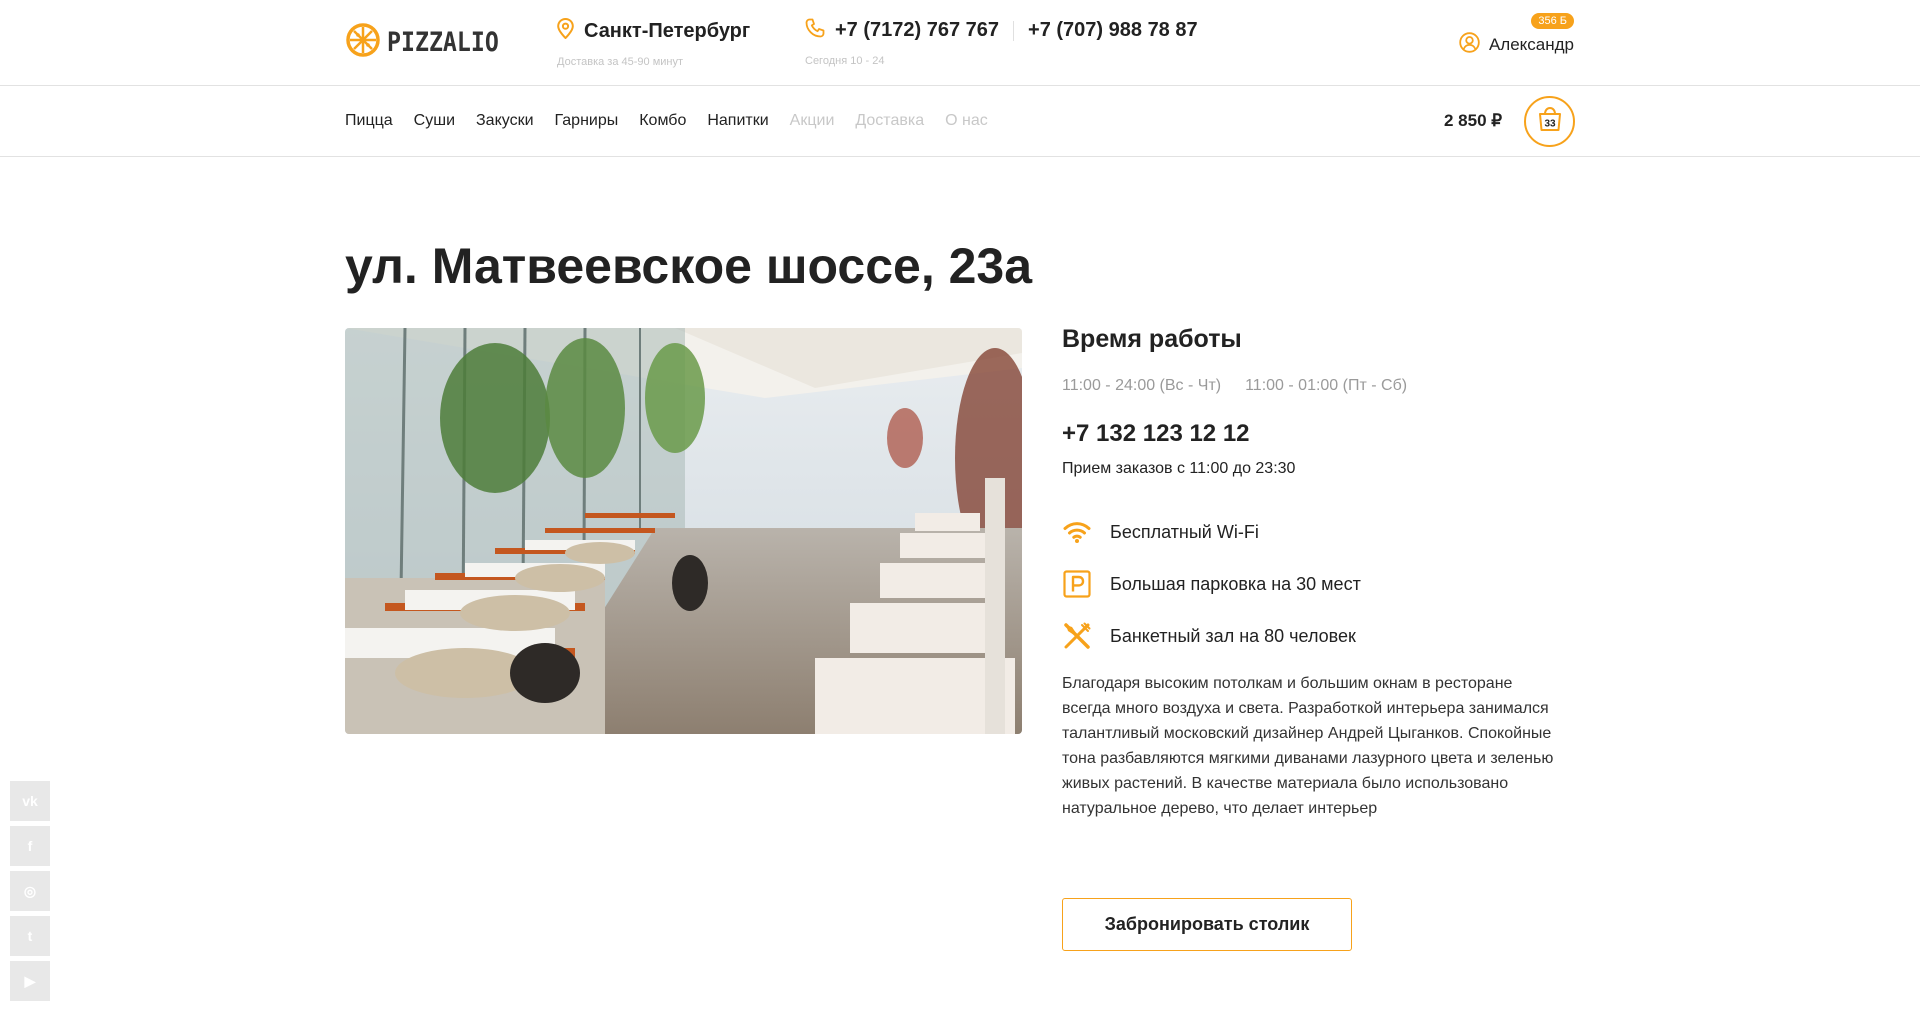 The image size is (1920, 1024). I want to click on nav-item-promotions: Акции, so click(812, 121).